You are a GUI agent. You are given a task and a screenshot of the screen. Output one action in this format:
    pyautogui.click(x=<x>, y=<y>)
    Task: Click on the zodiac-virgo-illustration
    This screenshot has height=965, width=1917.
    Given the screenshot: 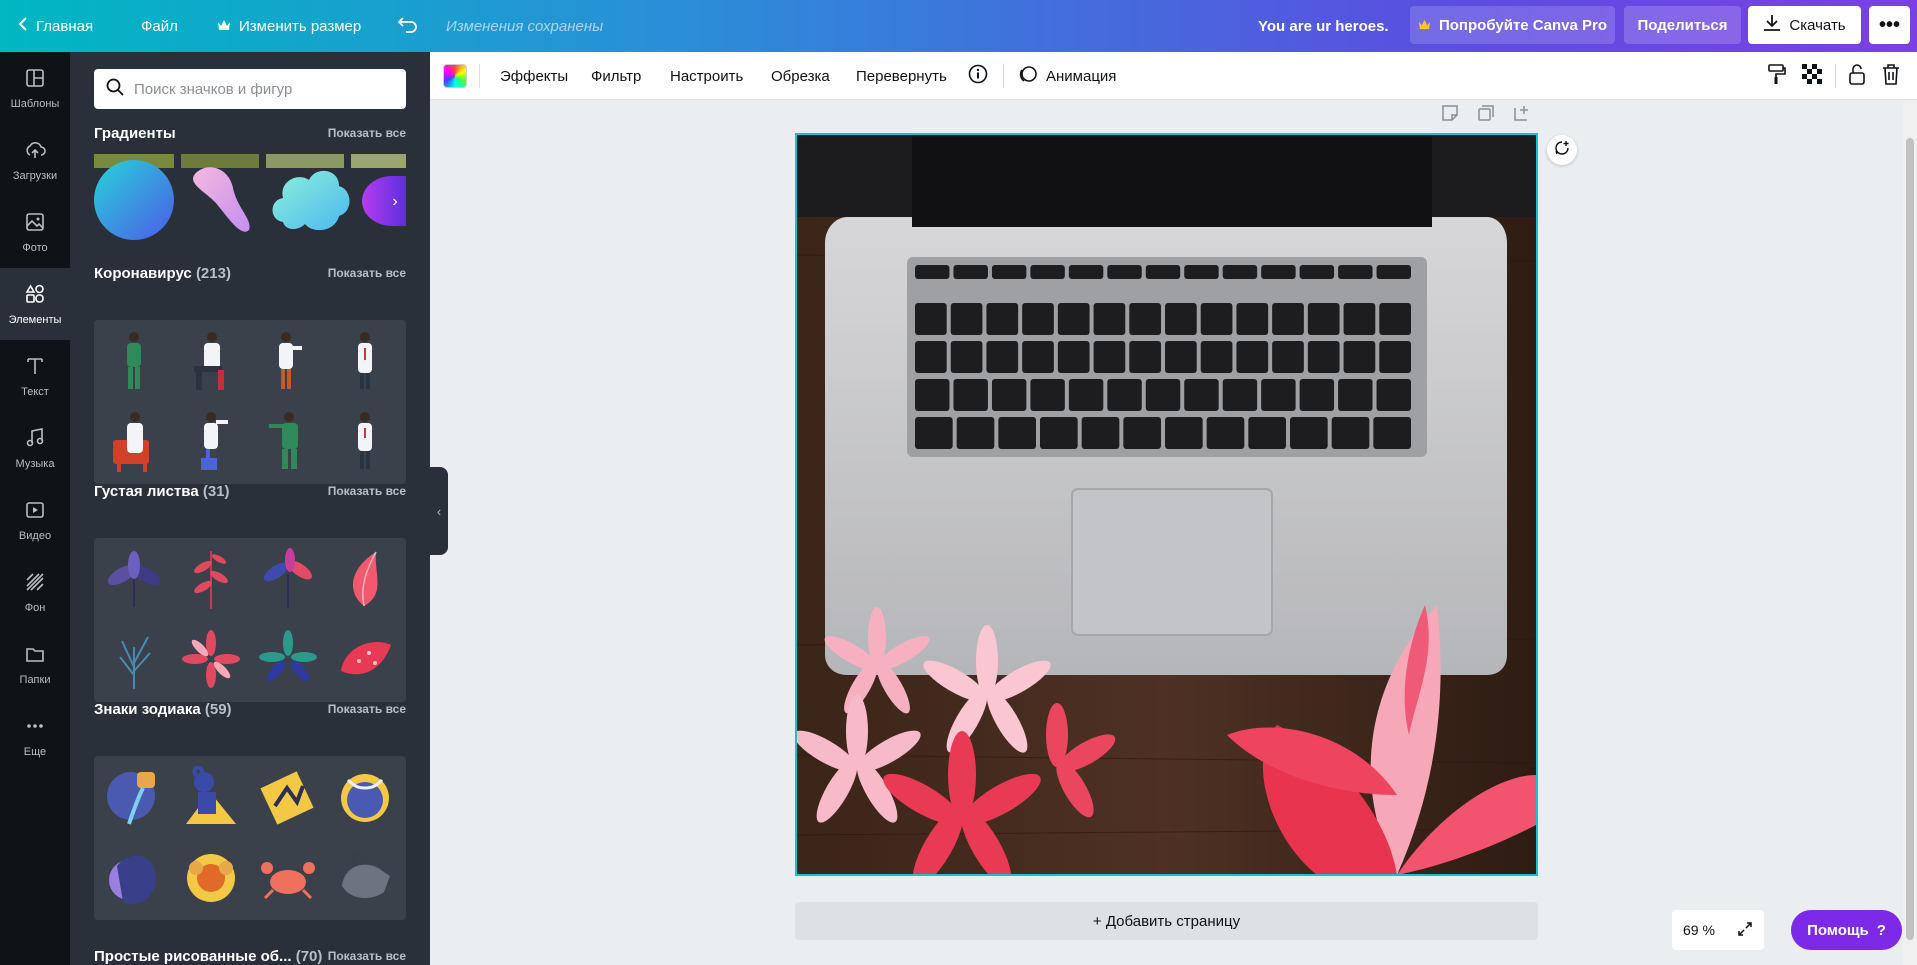 What is the action you would take?
    pyautogui.click(x=134, y=877)
    